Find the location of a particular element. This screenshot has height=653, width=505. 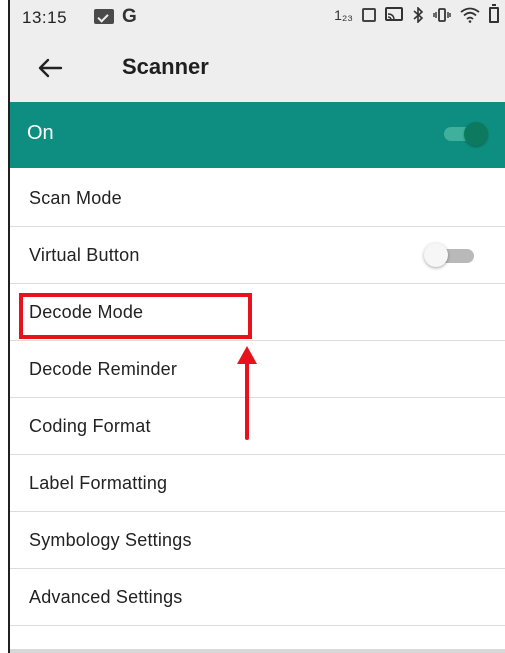

screen-icon is located at coordinates (369, 15).